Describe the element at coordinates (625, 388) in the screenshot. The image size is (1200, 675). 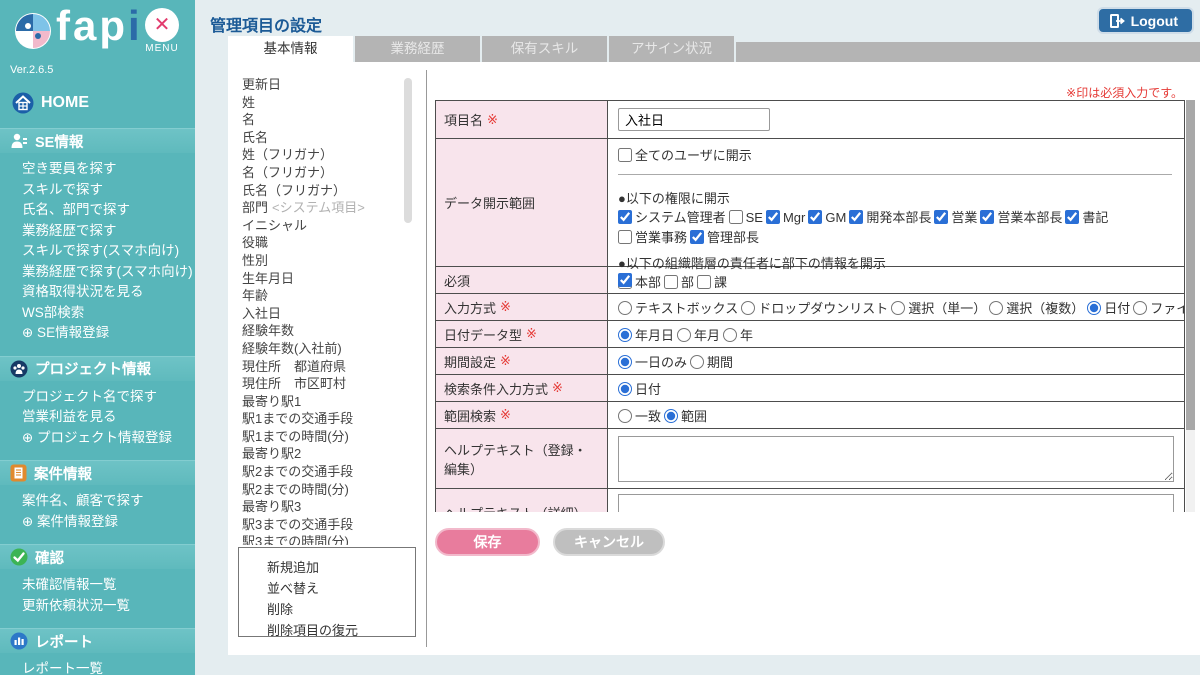
I see `search-input-radio` at that location.